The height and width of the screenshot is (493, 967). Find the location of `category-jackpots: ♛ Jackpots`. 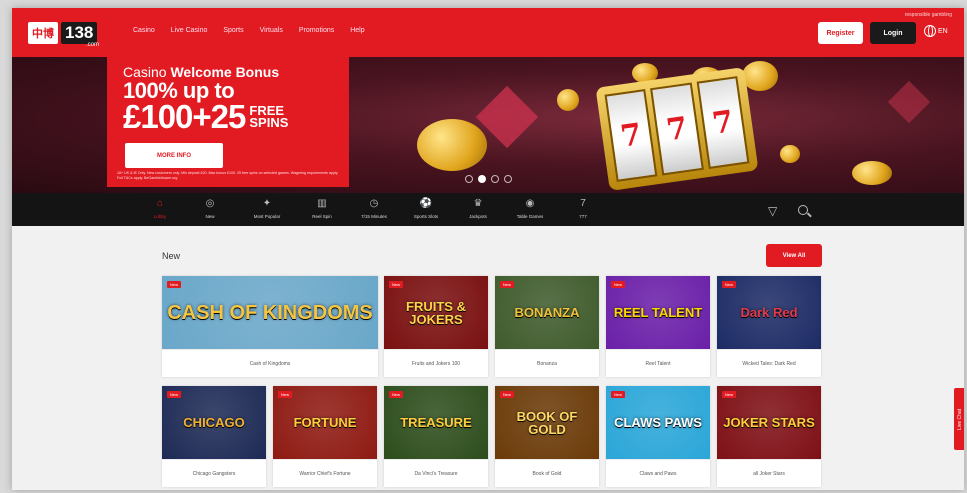

category-jackpots: ♛ Jackpots is located at coordinates (478, 208).